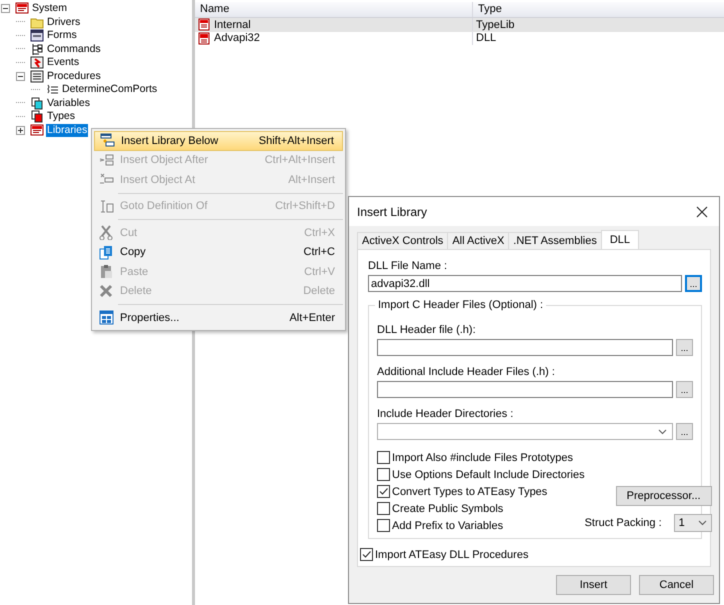 The width and height of the screenshot is (724, 605). I want to click on tree-item: Variables, so click(68, 103).